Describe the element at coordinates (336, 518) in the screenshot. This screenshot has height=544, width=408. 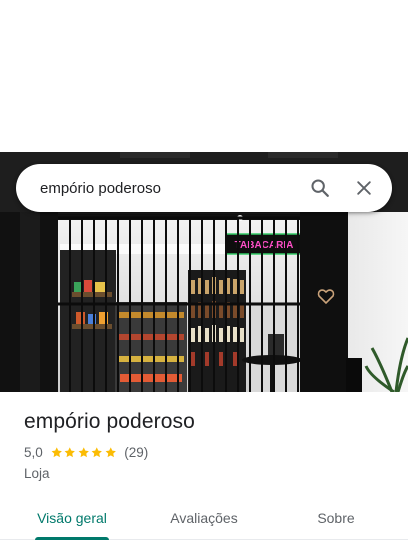
I see `tab-about: Sobre` at that location.